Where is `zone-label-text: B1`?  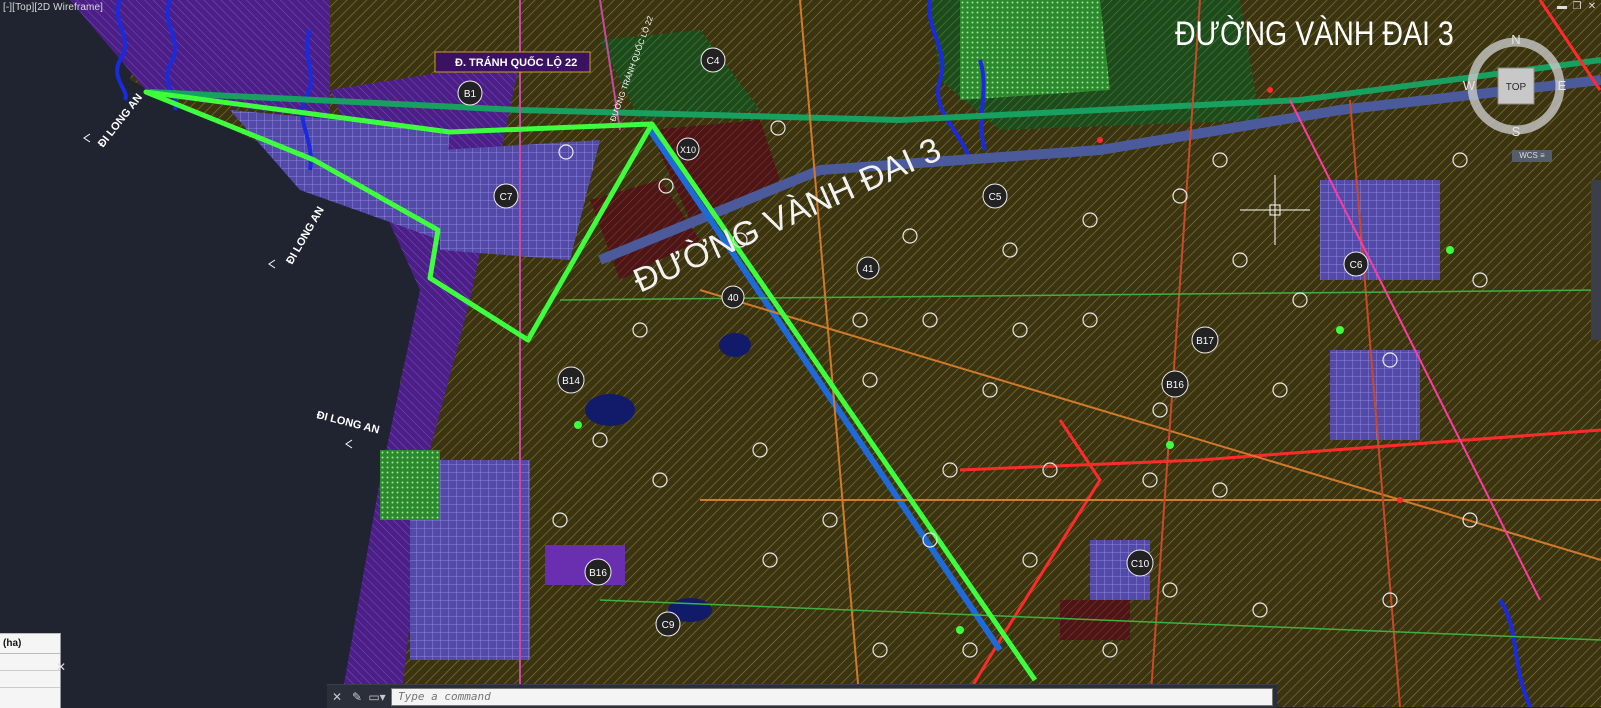
zone-label-text: B1 is located at coordinates (470, 94).